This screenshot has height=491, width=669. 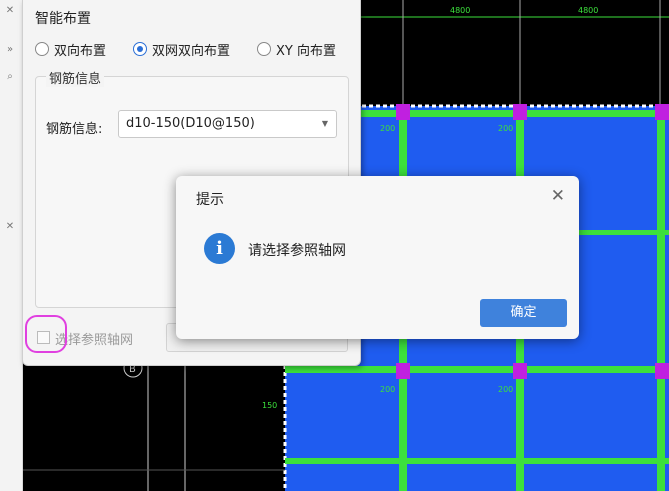 What do you see at coordinates (11, 245) in the screenshot?
I see `host-side-strip: ✕ » ⌕ ✕` at bounding box center [11, 245].